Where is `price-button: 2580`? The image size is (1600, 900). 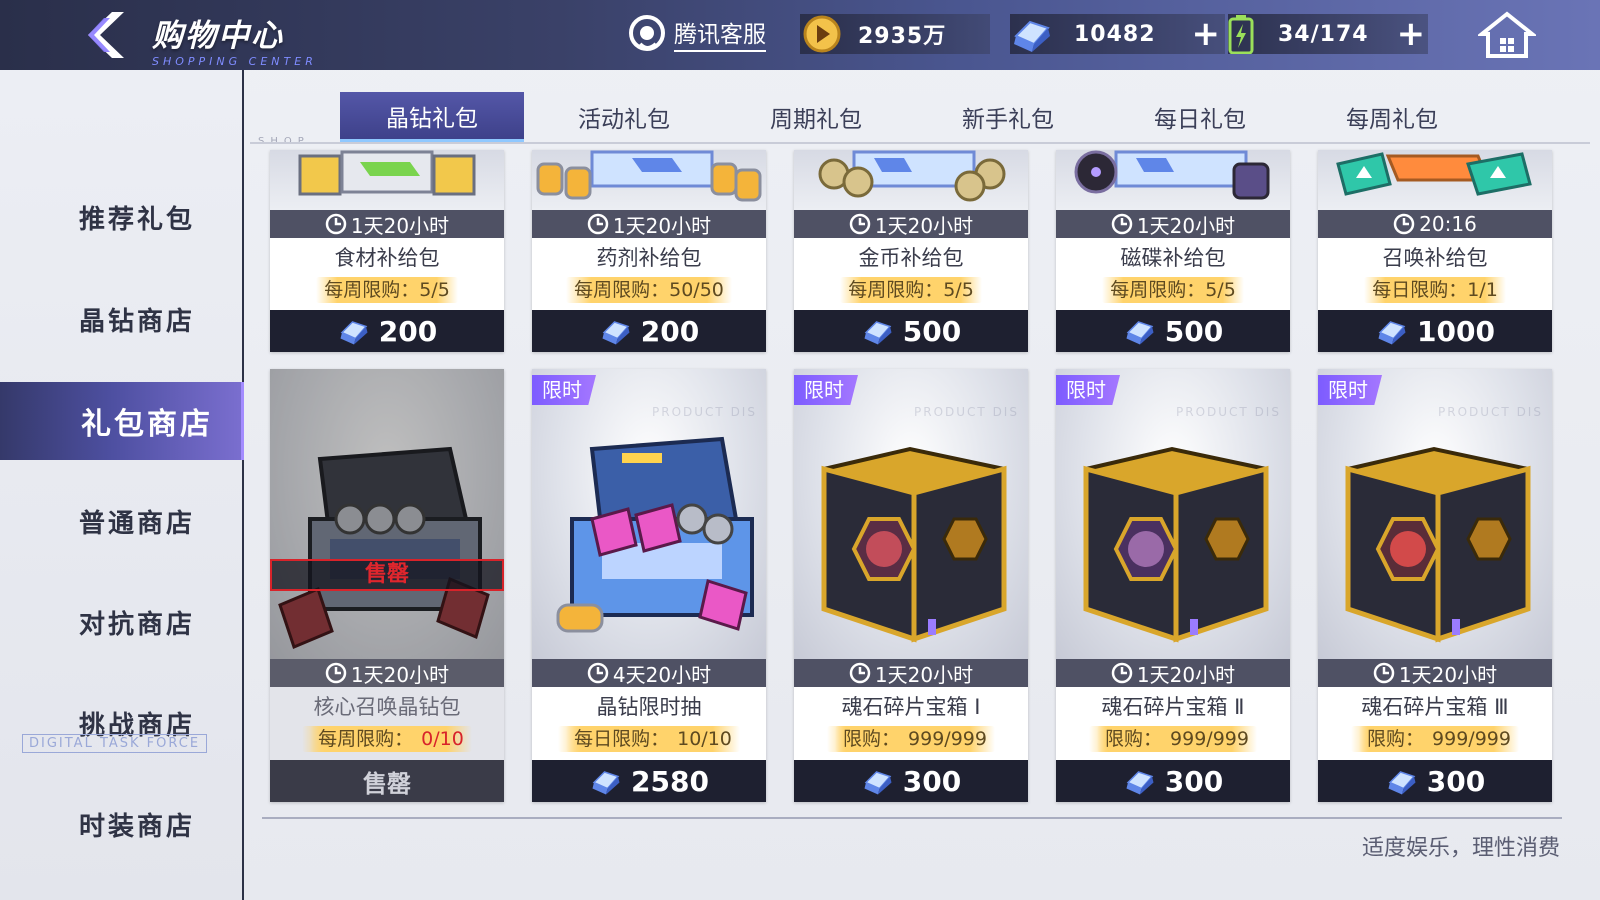
price-button: 2580 is located at coordinates (649, 781).